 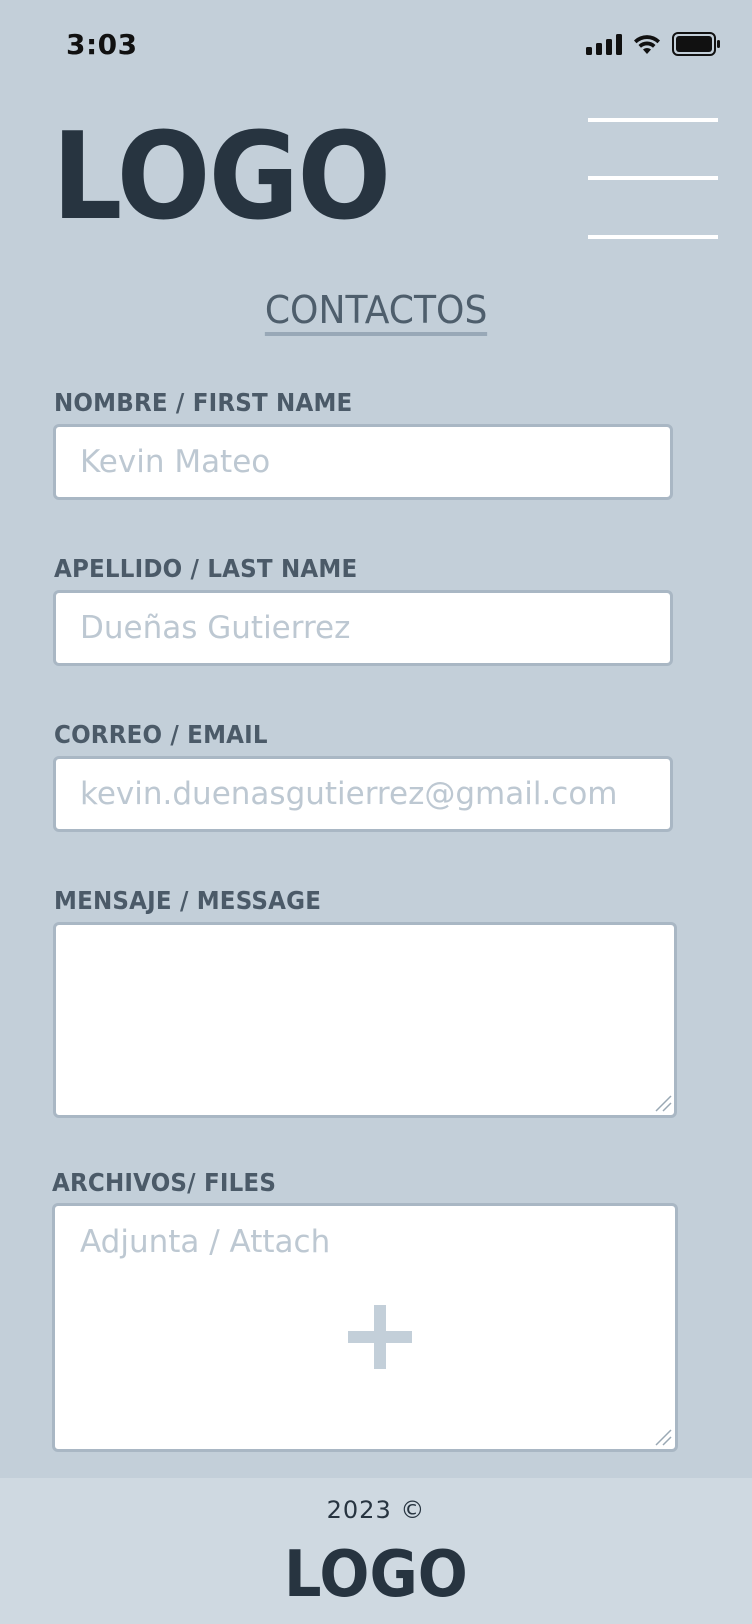 What do you see at coordinates (363, 462) in the screenshot?
I see `first-name-field` at bounding box center [363, 462].